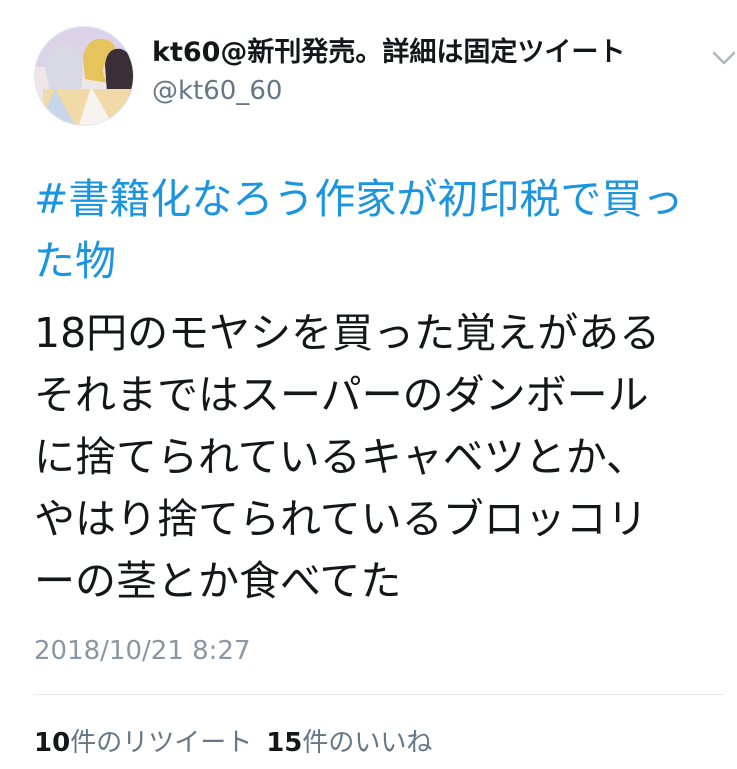 Image resolution: width=737 pixels, height=769 pixels. I want to click on display-name: kt60@新刊発売。詳細は固定ツイート, so click(388, 53).